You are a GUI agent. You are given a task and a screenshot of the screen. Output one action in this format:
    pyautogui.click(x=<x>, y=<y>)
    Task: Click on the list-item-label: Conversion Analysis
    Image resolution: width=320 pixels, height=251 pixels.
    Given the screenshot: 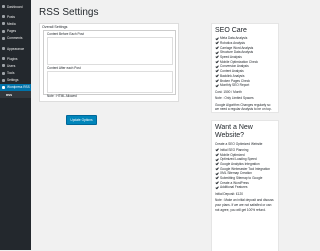 What is the action you would take?
    pyautogui.click(x=234, y=66)
    